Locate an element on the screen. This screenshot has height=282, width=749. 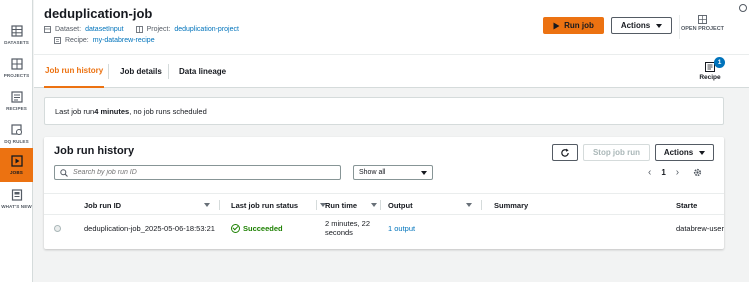
cell-job-run-id: deduplication-job_2025-05-06-18:53:21 is located at coordinates (149, 228).